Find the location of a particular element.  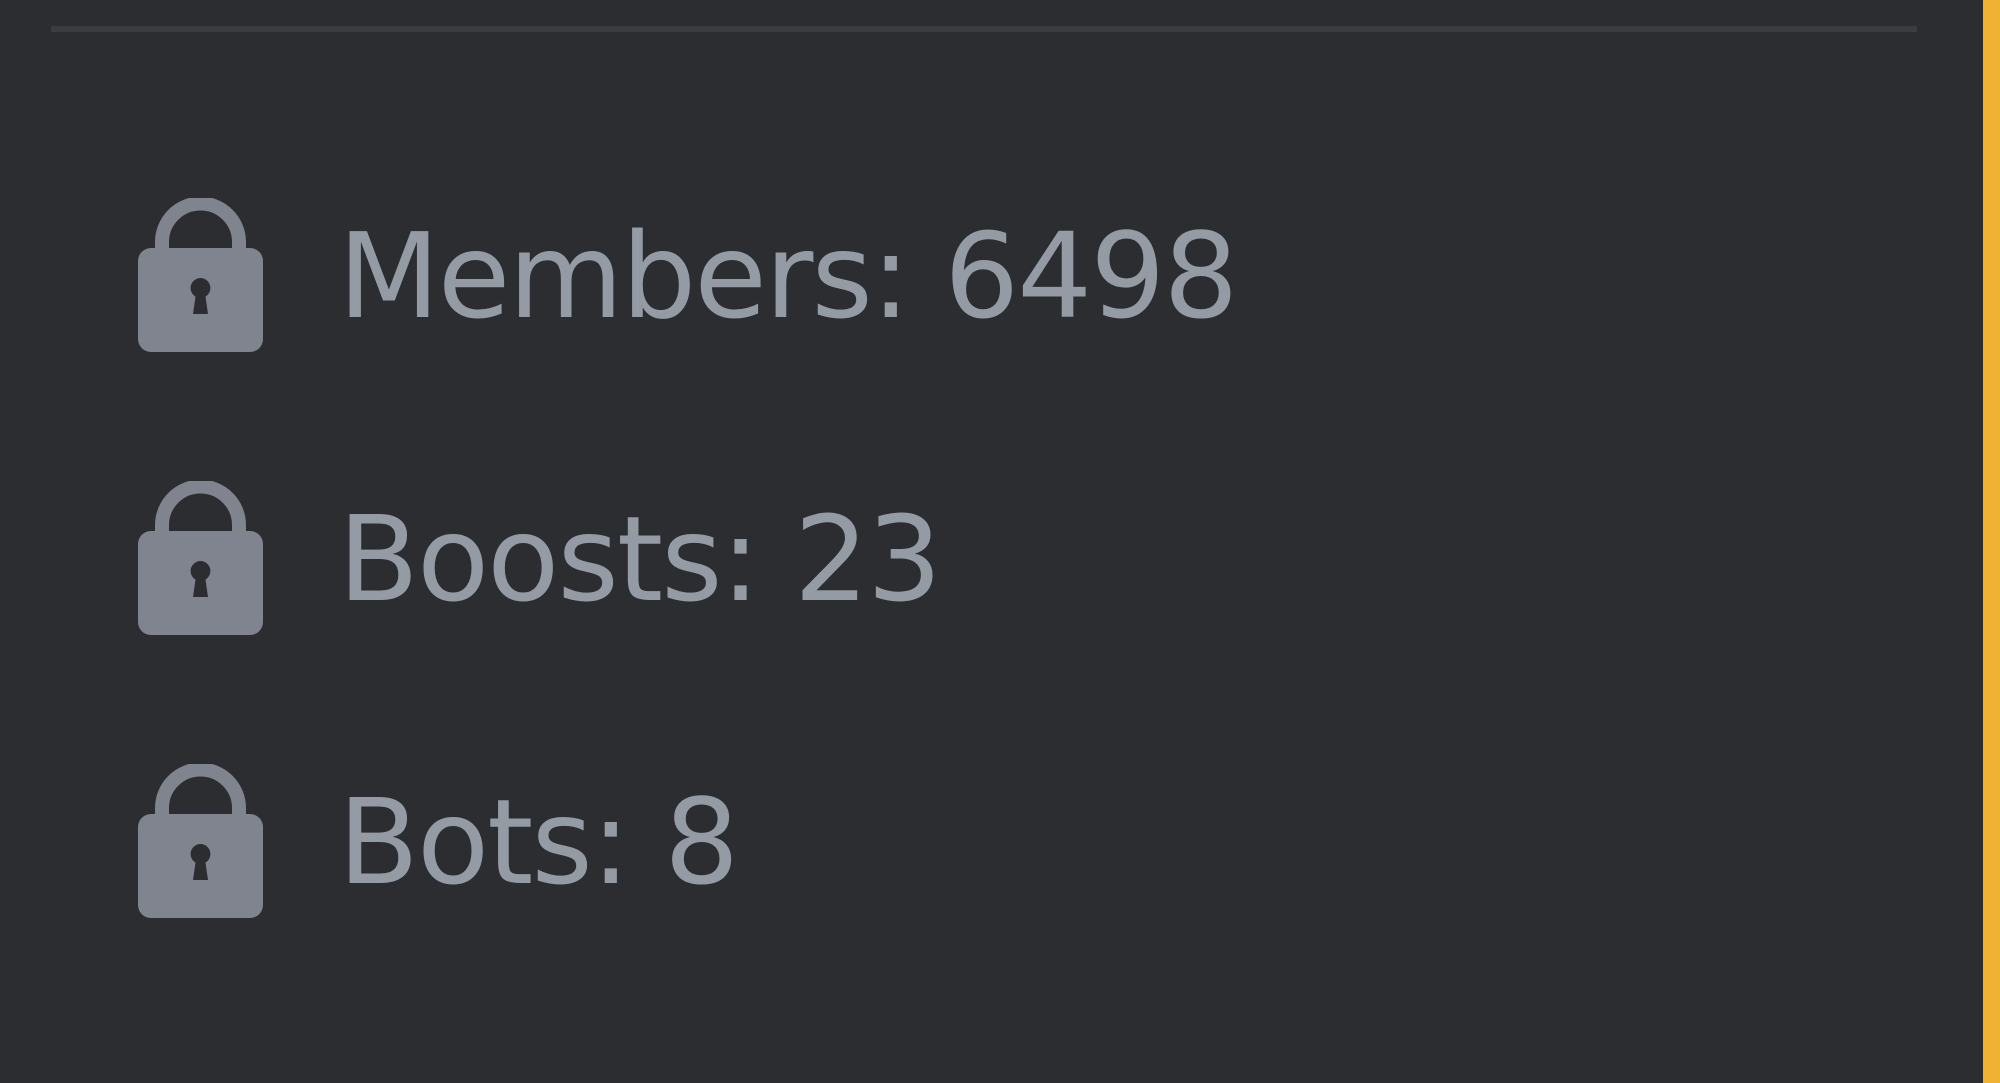

stat-bots: Bots: 8 is located at coordinates (438, 842).